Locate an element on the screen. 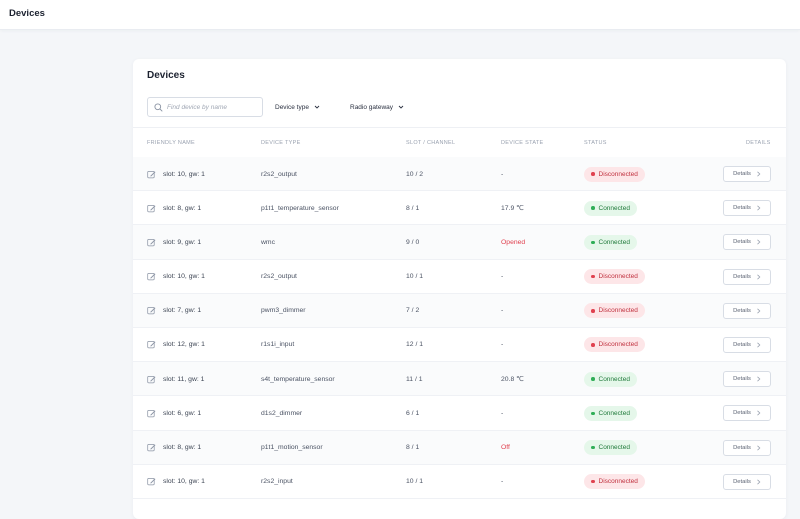 Image resolution: width=800 pixels, height=519 pixels. column-header-slot-channel: SLOT / CHANNEL is located at coordinates (430, 143).